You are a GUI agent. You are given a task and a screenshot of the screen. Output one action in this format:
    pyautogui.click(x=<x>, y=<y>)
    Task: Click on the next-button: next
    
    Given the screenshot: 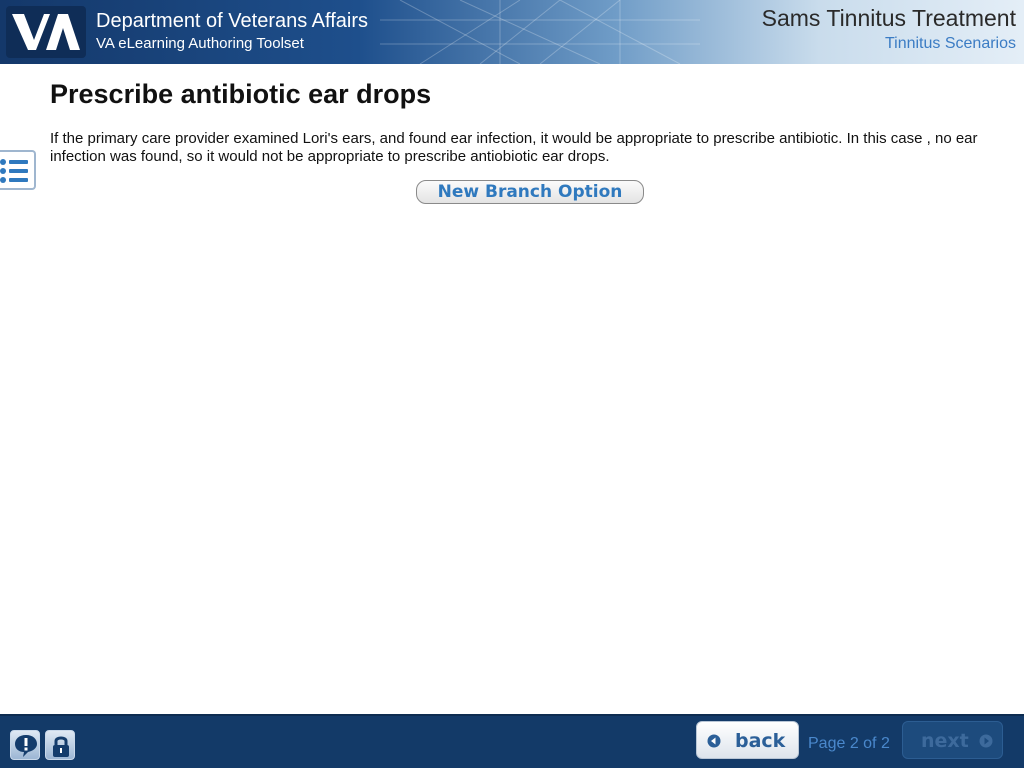 What is the action you would take?
    pyautogui.click(x=952, y=740)
    